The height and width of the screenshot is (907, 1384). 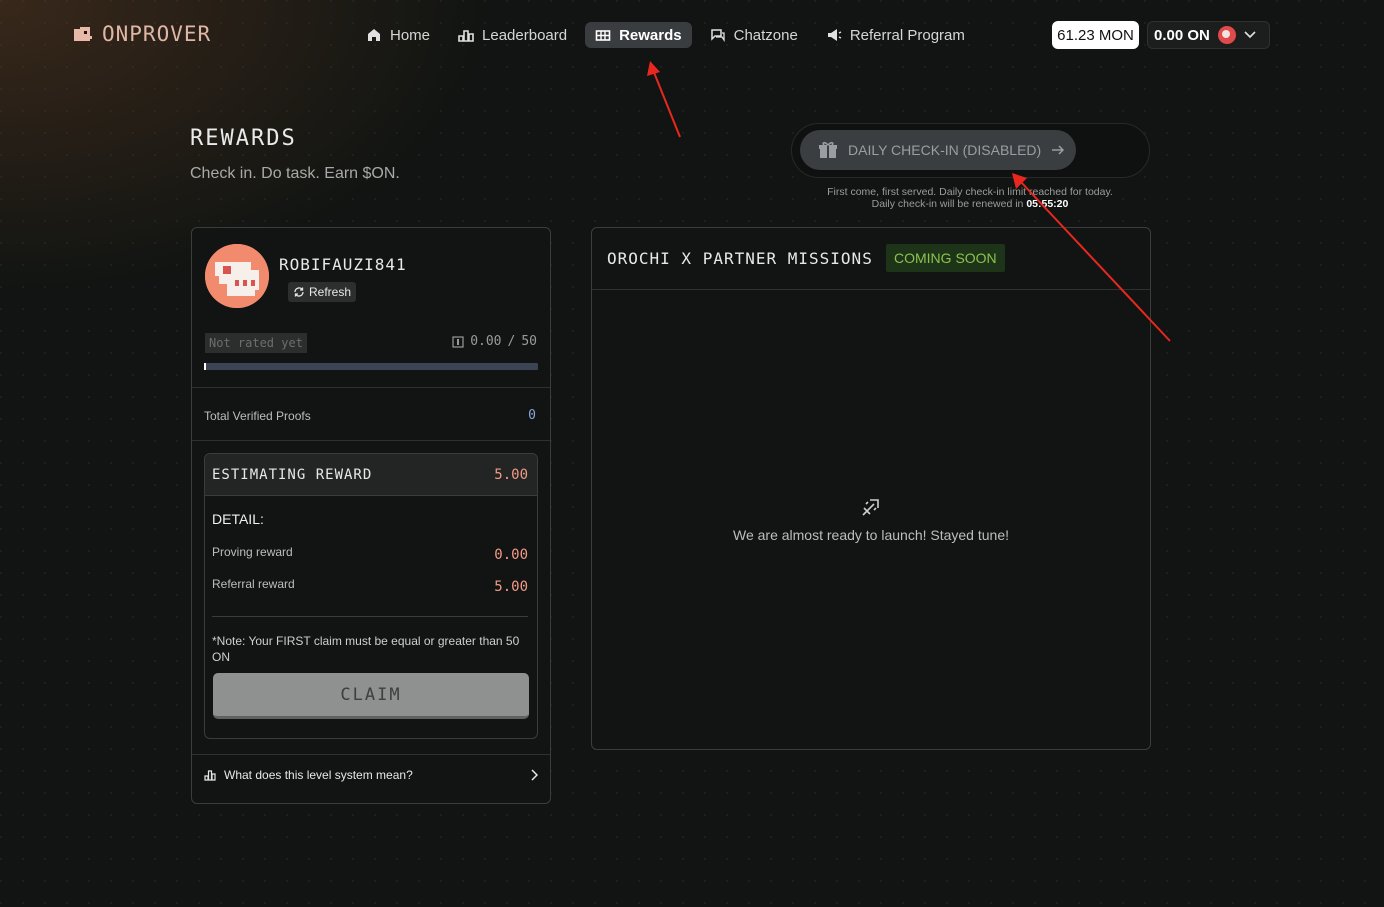 I want to click on nav-rewards: Rewards, so click(x=638, y=35).